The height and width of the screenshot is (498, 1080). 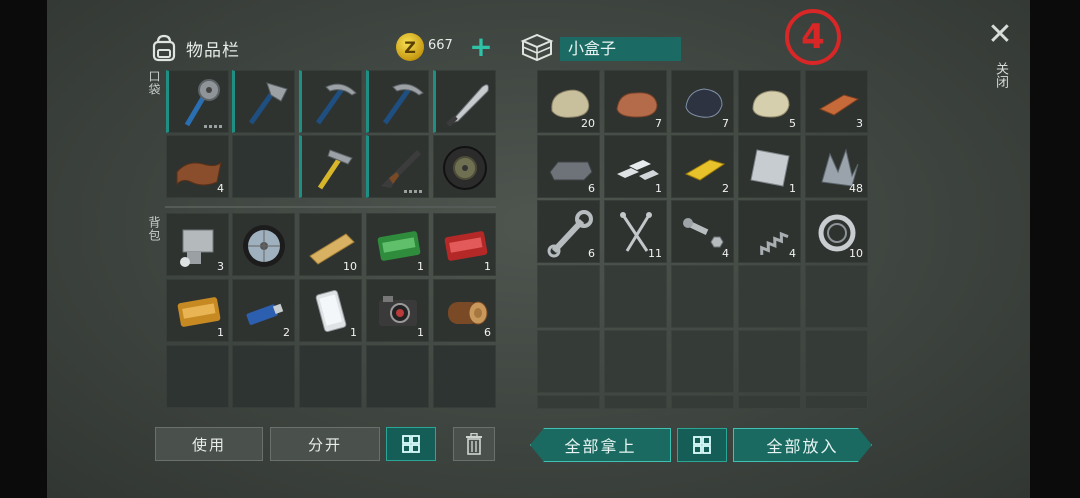 I want to click on coin-count: 667, so click(x=440, y=45).